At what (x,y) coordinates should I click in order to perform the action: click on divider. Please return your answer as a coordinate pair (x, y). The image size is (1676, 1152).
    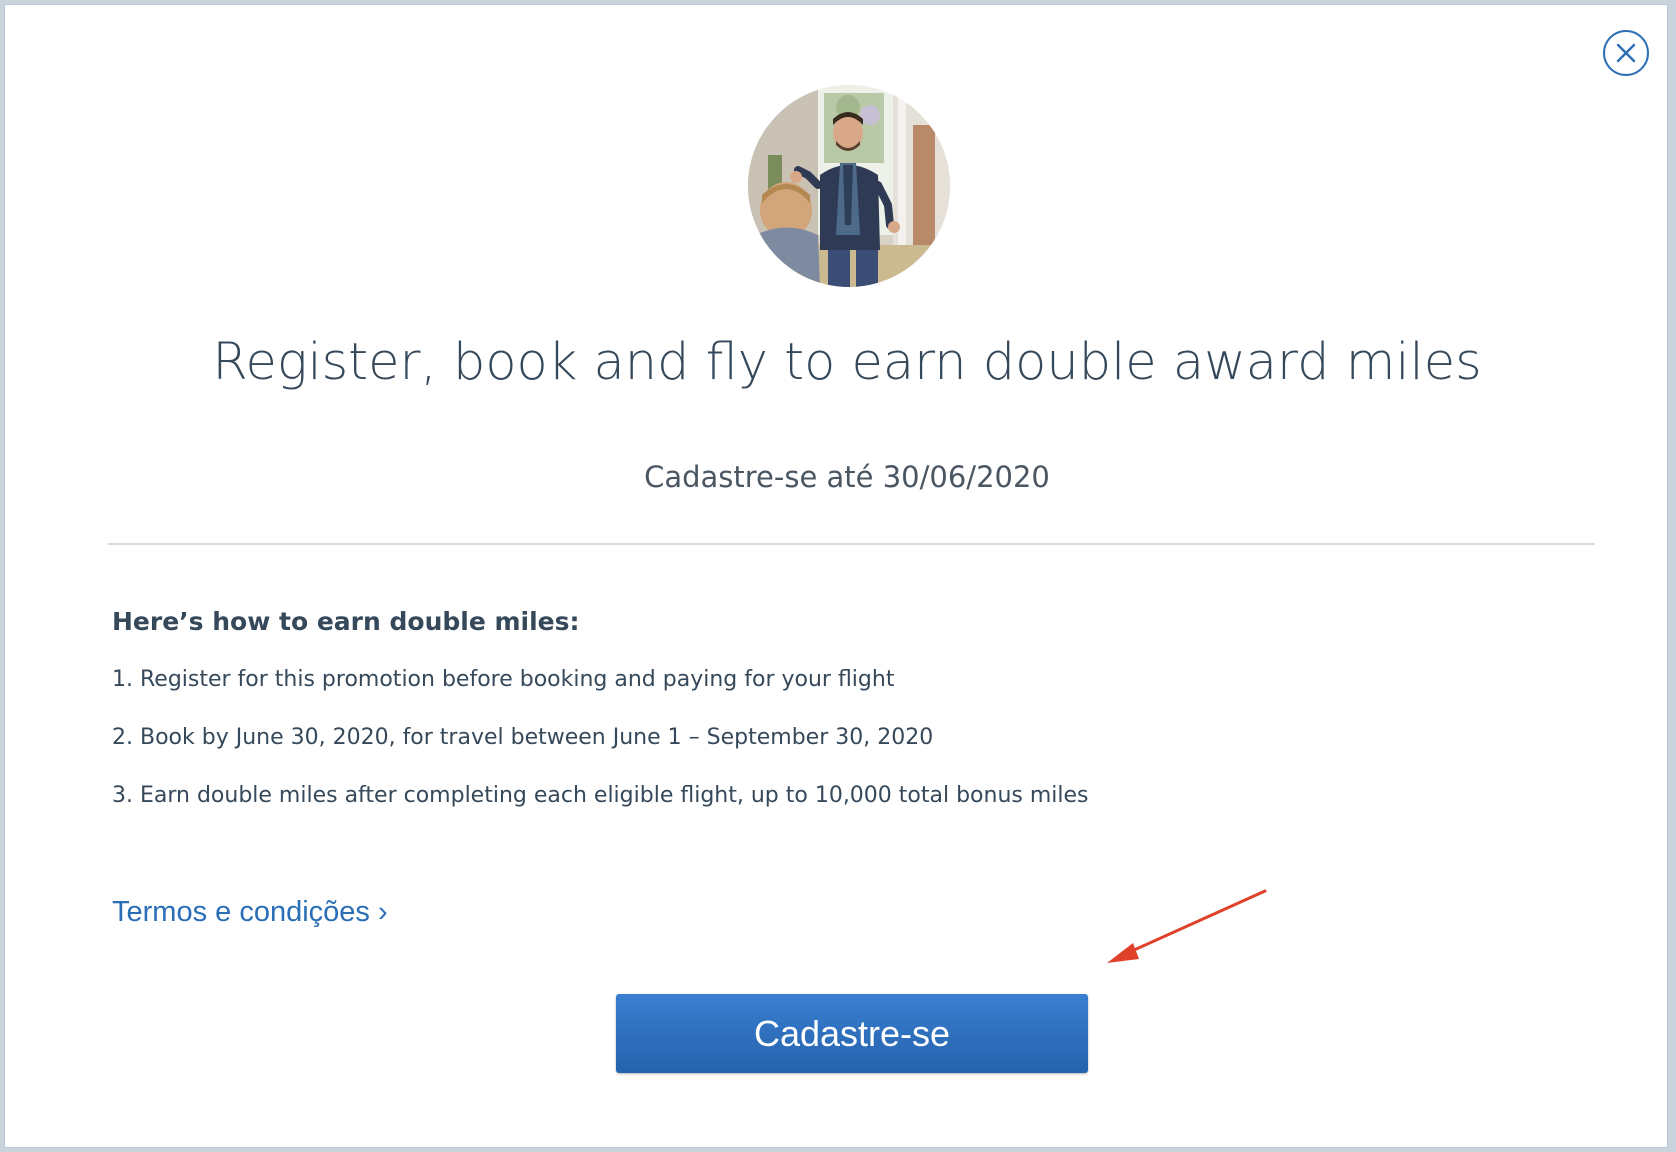
    Looking at the image, I should click on (851, 544).